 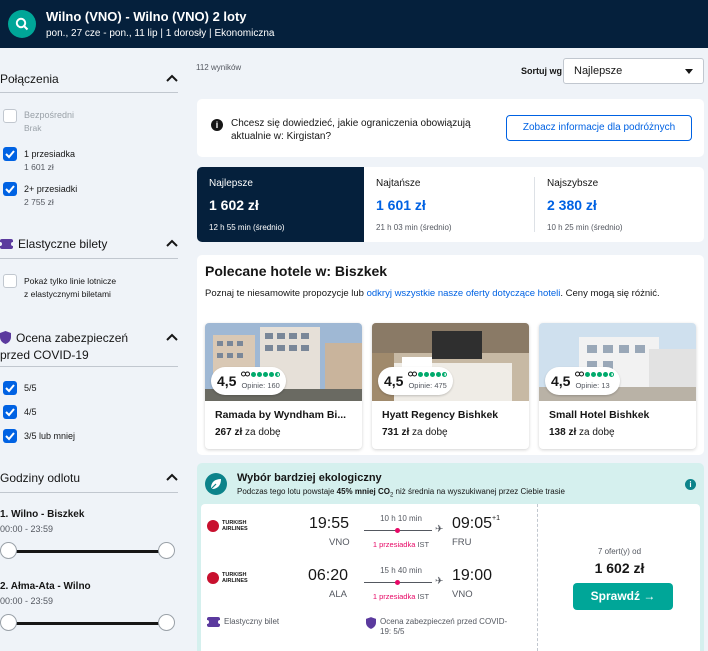 I want to click on tab-fastest-label: Najszybsze, so click(x=573, y=183).